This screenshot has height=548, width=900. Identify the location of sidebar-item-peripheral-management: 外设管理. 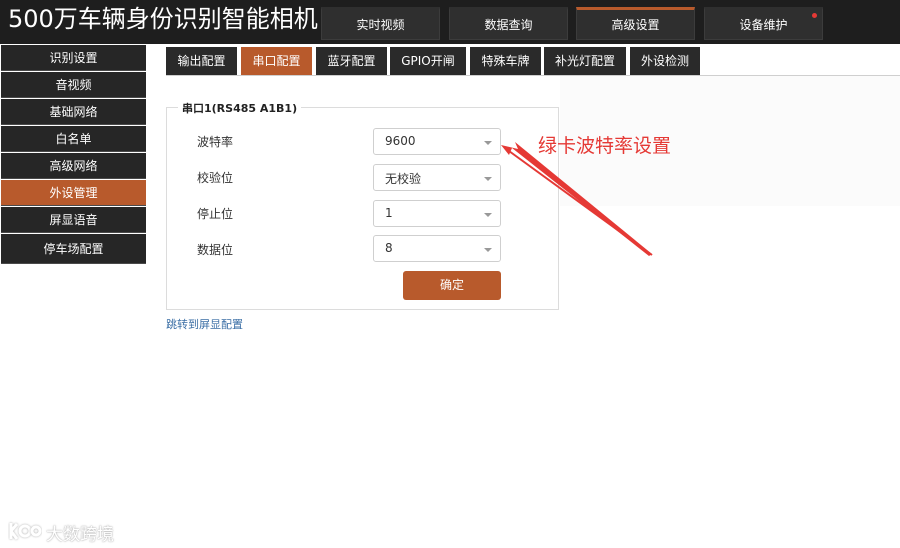
(73, 193).